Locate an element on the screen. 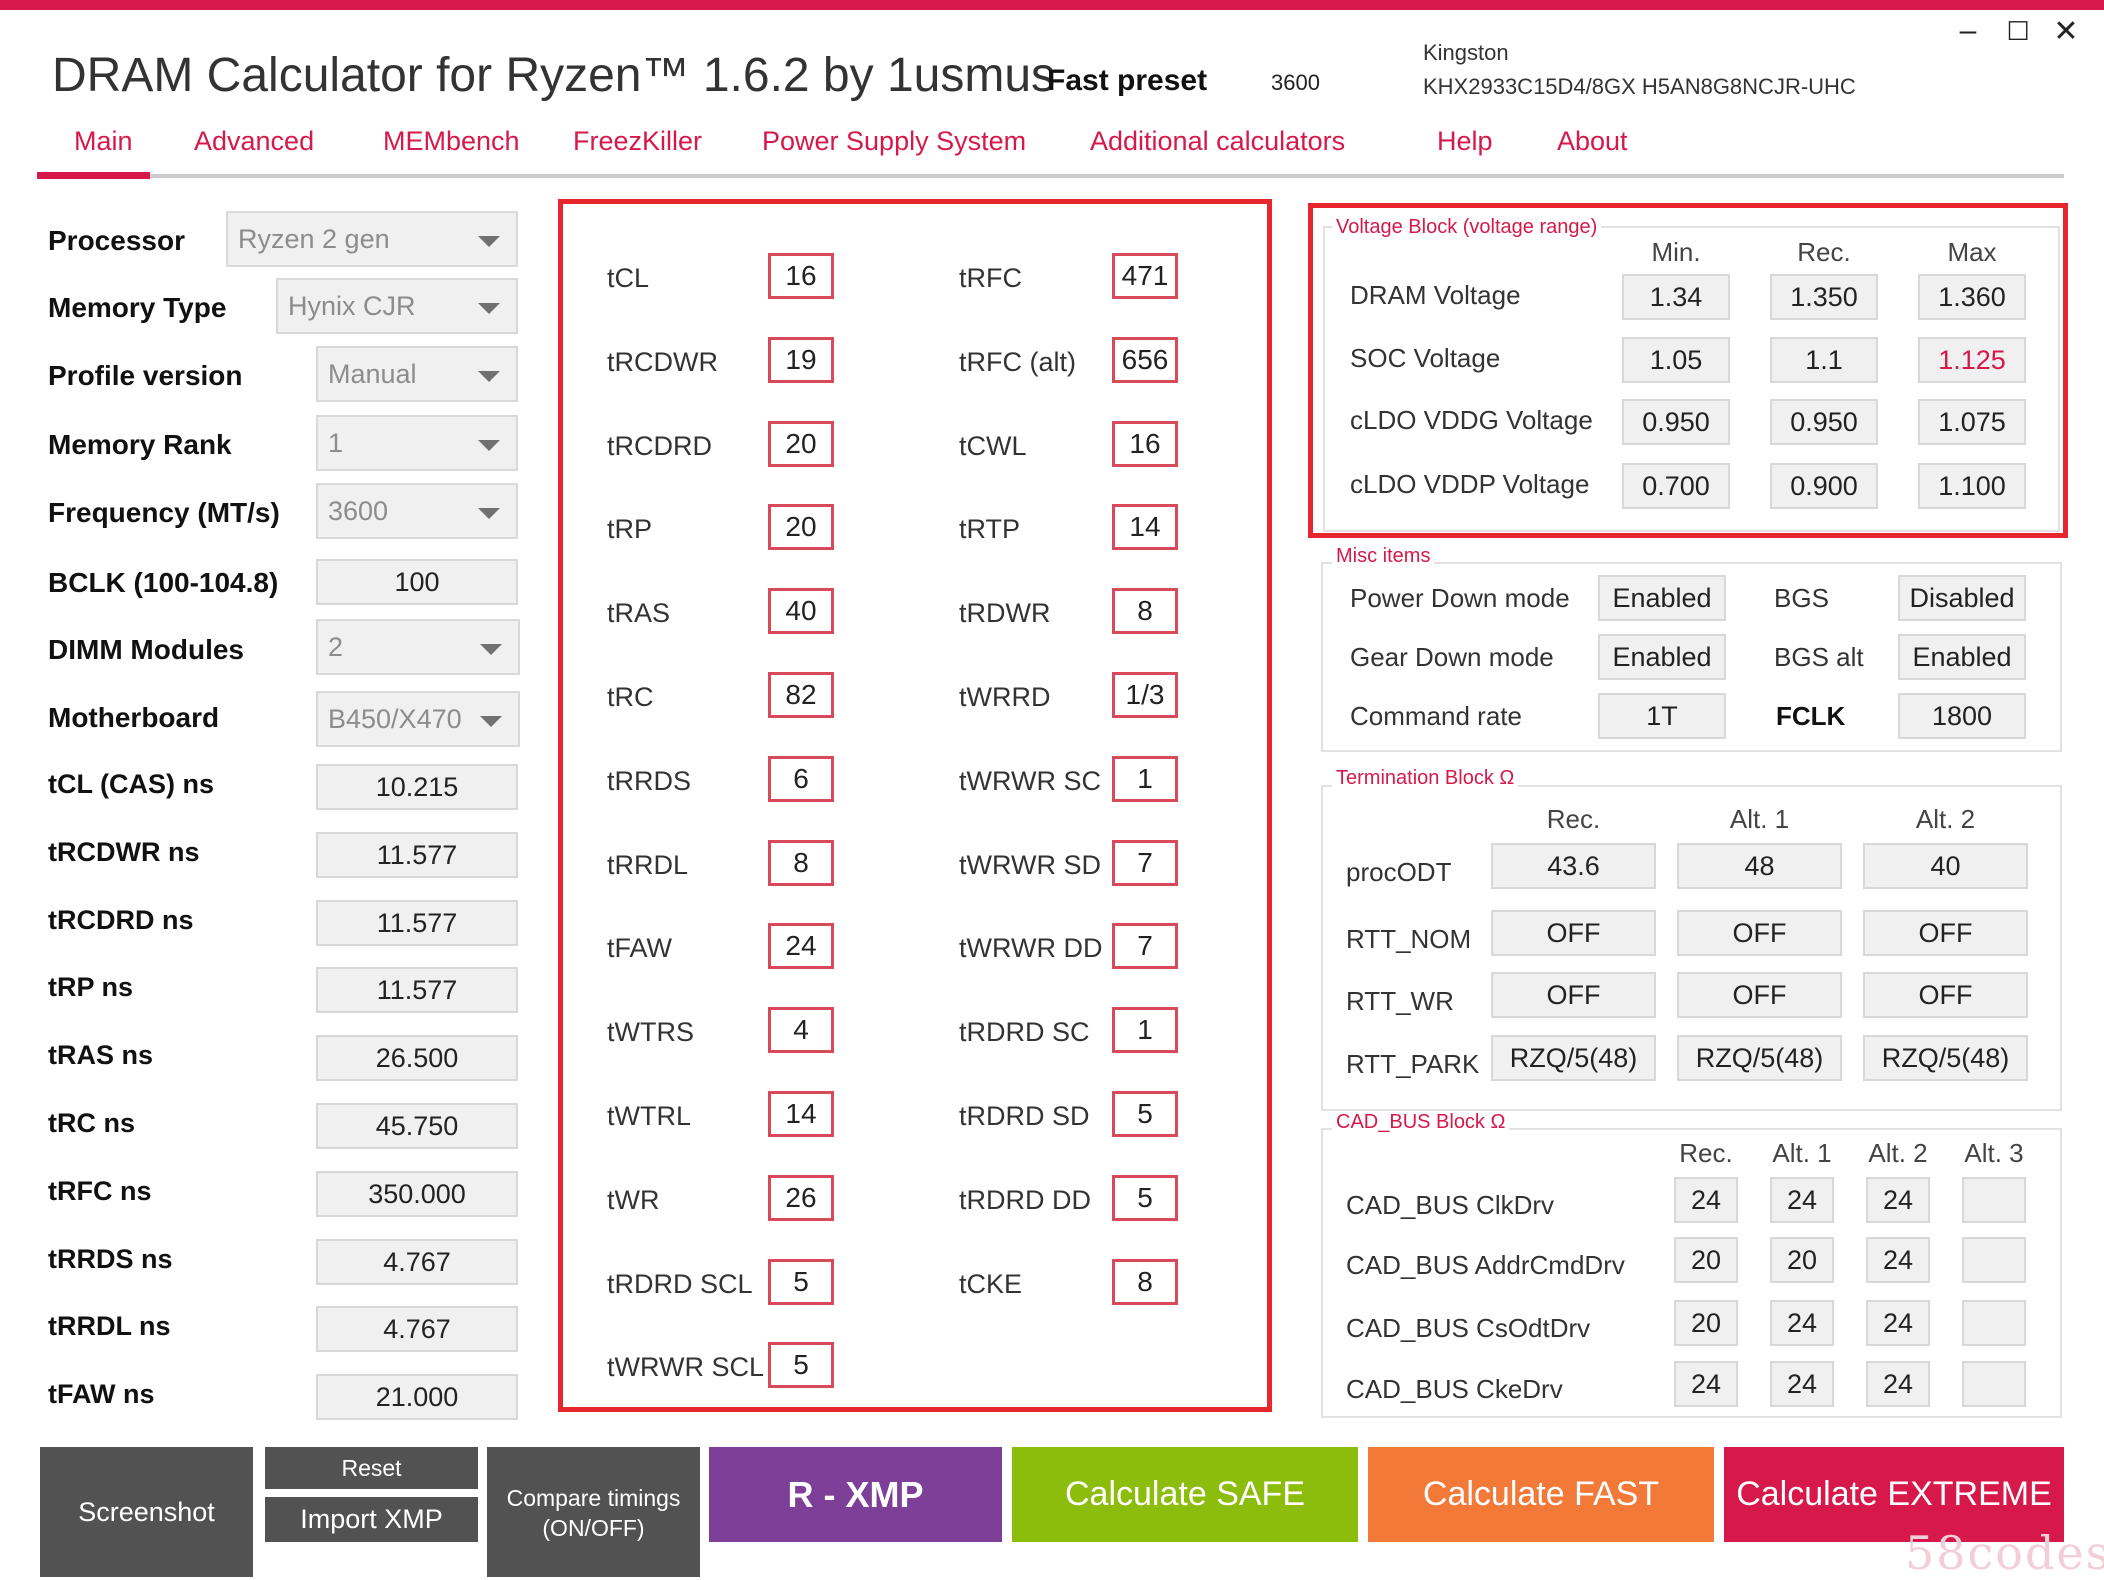  voltage-soc-voltage-max: 1.125 is located at coordinates (1972, 360).